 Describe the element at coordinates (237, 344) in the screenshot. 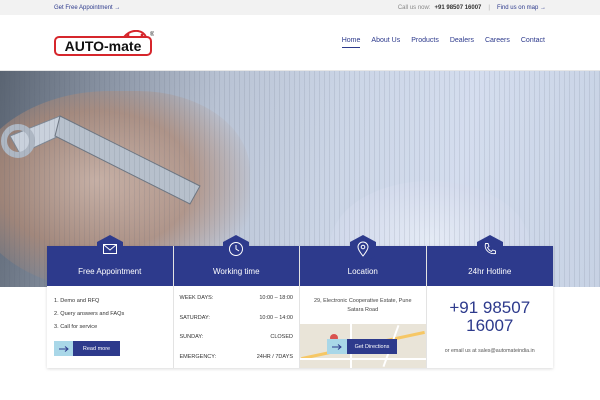

I see `hours-row: SUNDAY: CLOSED` at that location.